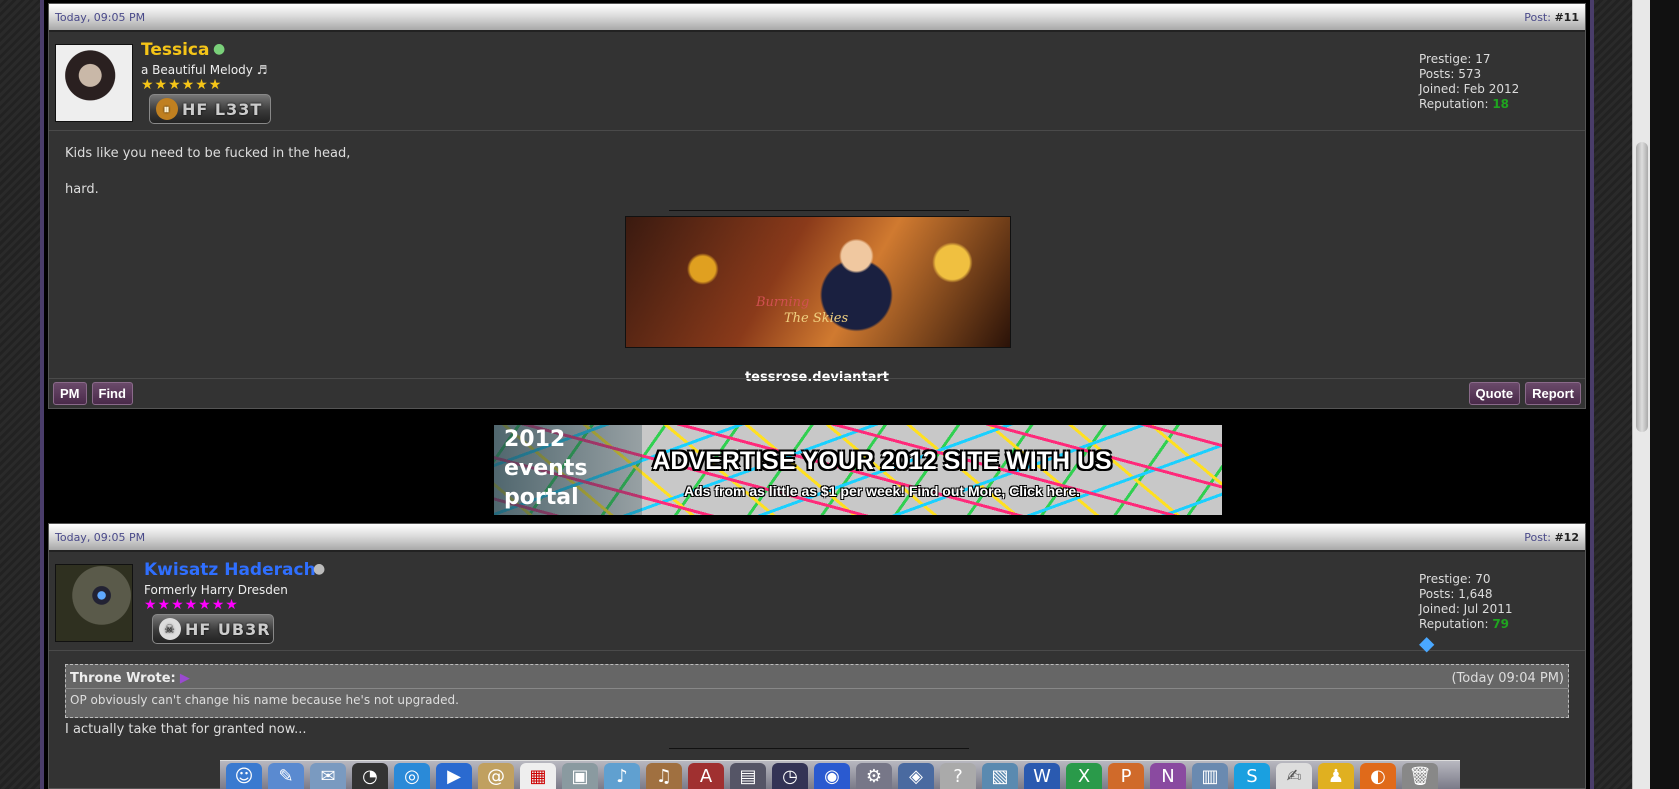 The height and width of the screenshot is (789, 1679). Describe the element at coordinates (1664, 394) in the screenshot. I see `window-edge` at that location.